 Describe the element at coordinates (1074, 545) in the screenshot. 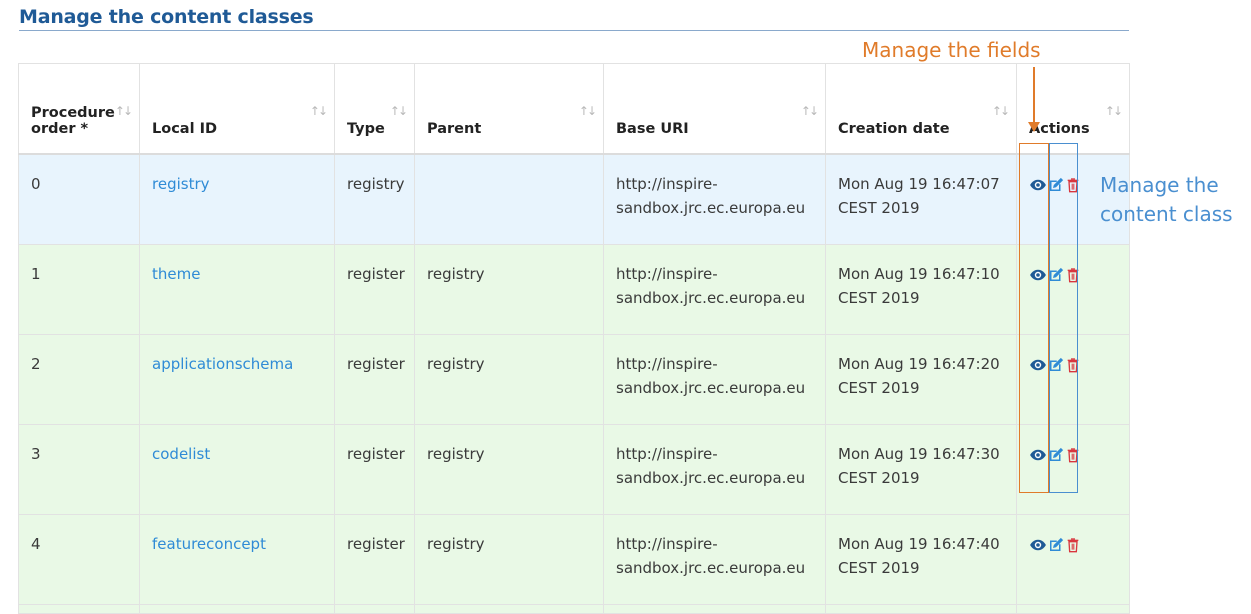

I see `trash-icon` at that location.